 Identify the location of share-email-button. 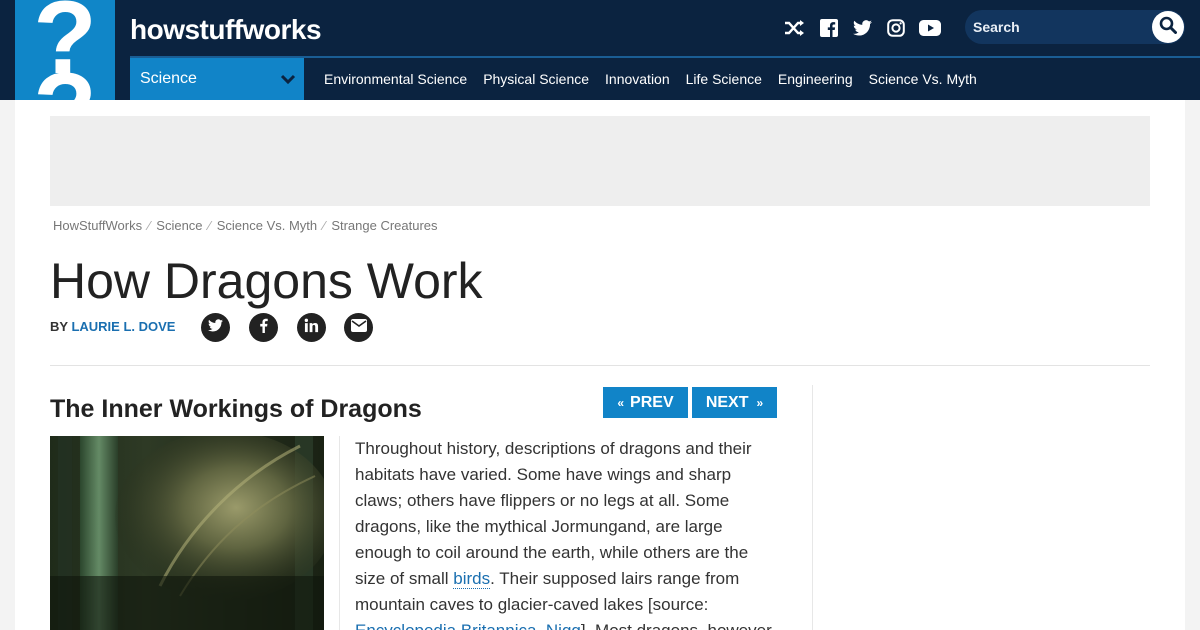
(358, 327).